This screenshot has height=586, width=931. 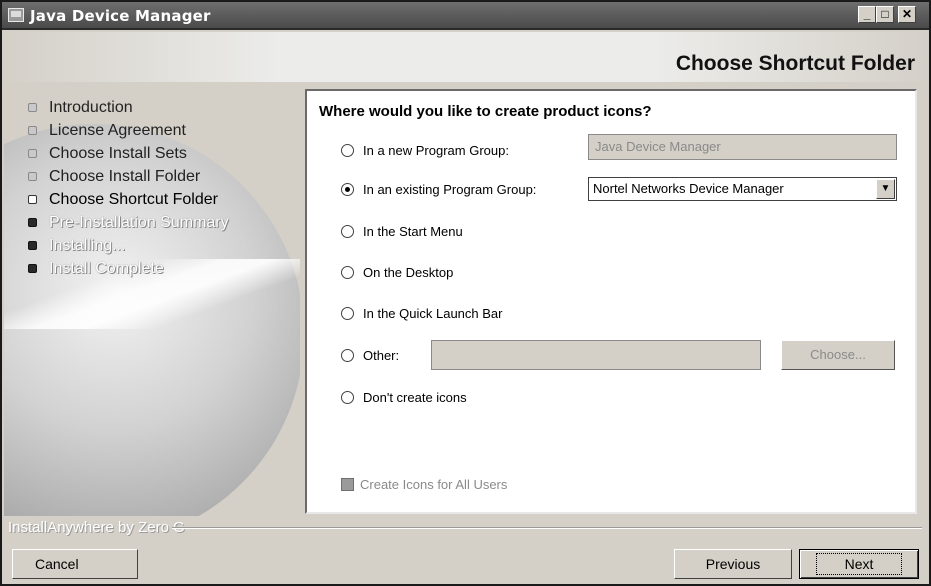 I want to click on radio-existing-program-group, so click(x=347, y=189).